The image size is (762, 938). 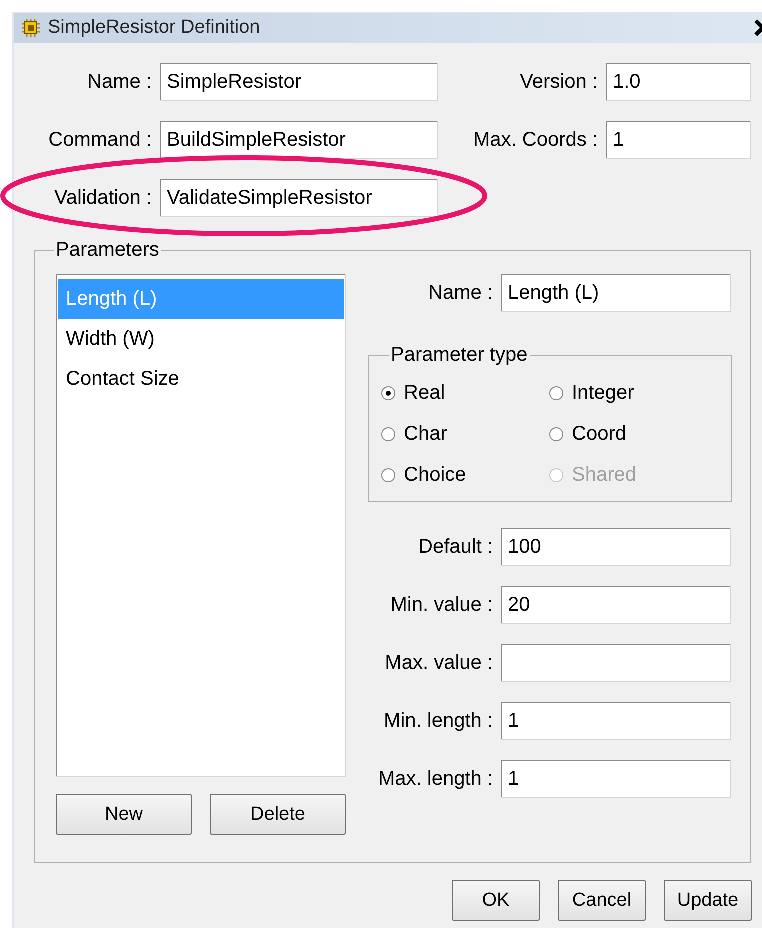 What do you see at coordinates (599, 434) in the screenshot?
I see `radio-label: Coord` at bounding box center [599, 434].